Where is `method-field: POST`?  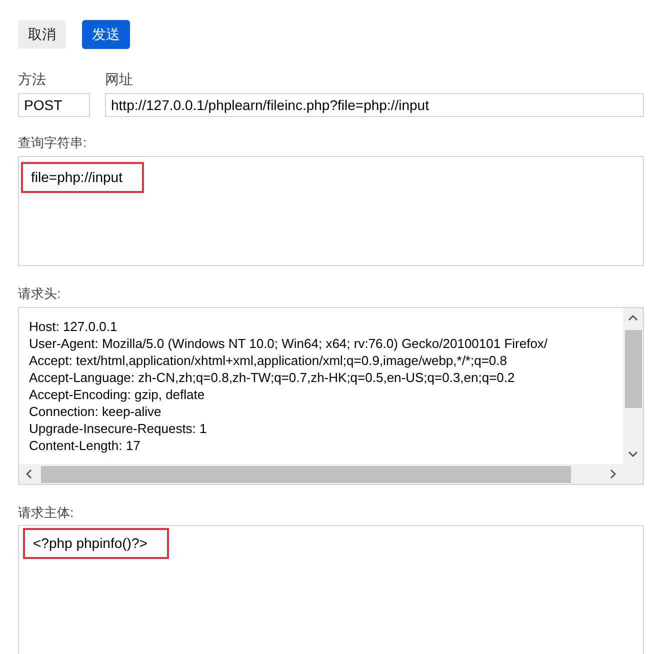
method-field: POST is located at coordinates (54, 105).